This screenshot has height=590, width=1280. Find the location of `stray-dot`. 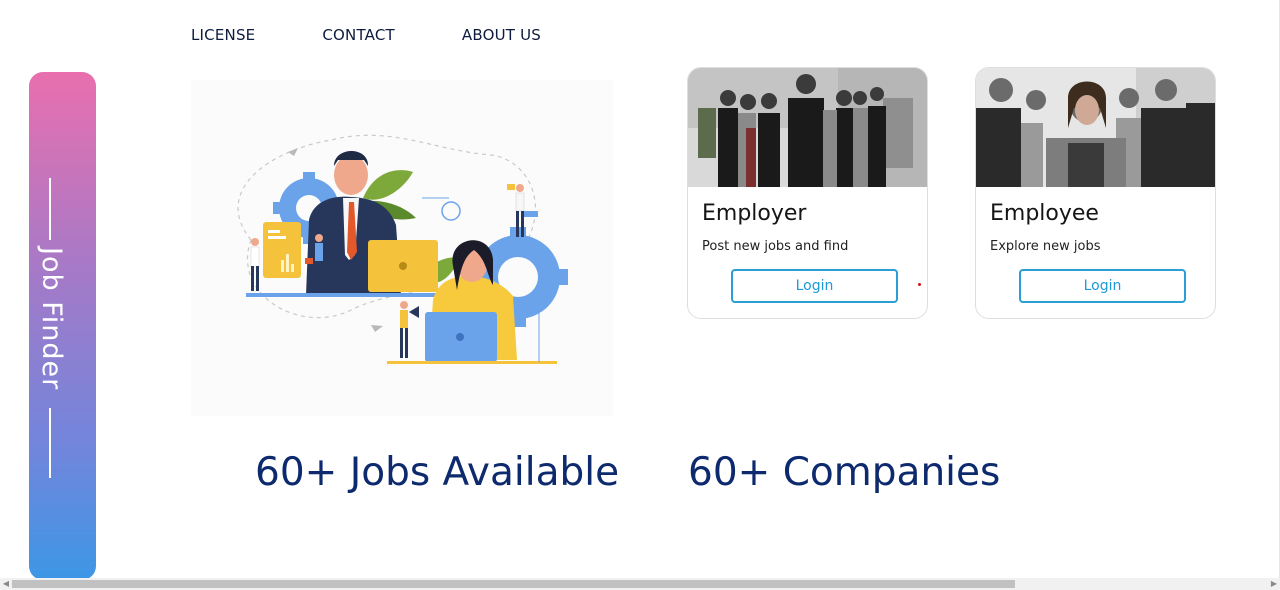

stray-dot is located at coordinates (919, 284).